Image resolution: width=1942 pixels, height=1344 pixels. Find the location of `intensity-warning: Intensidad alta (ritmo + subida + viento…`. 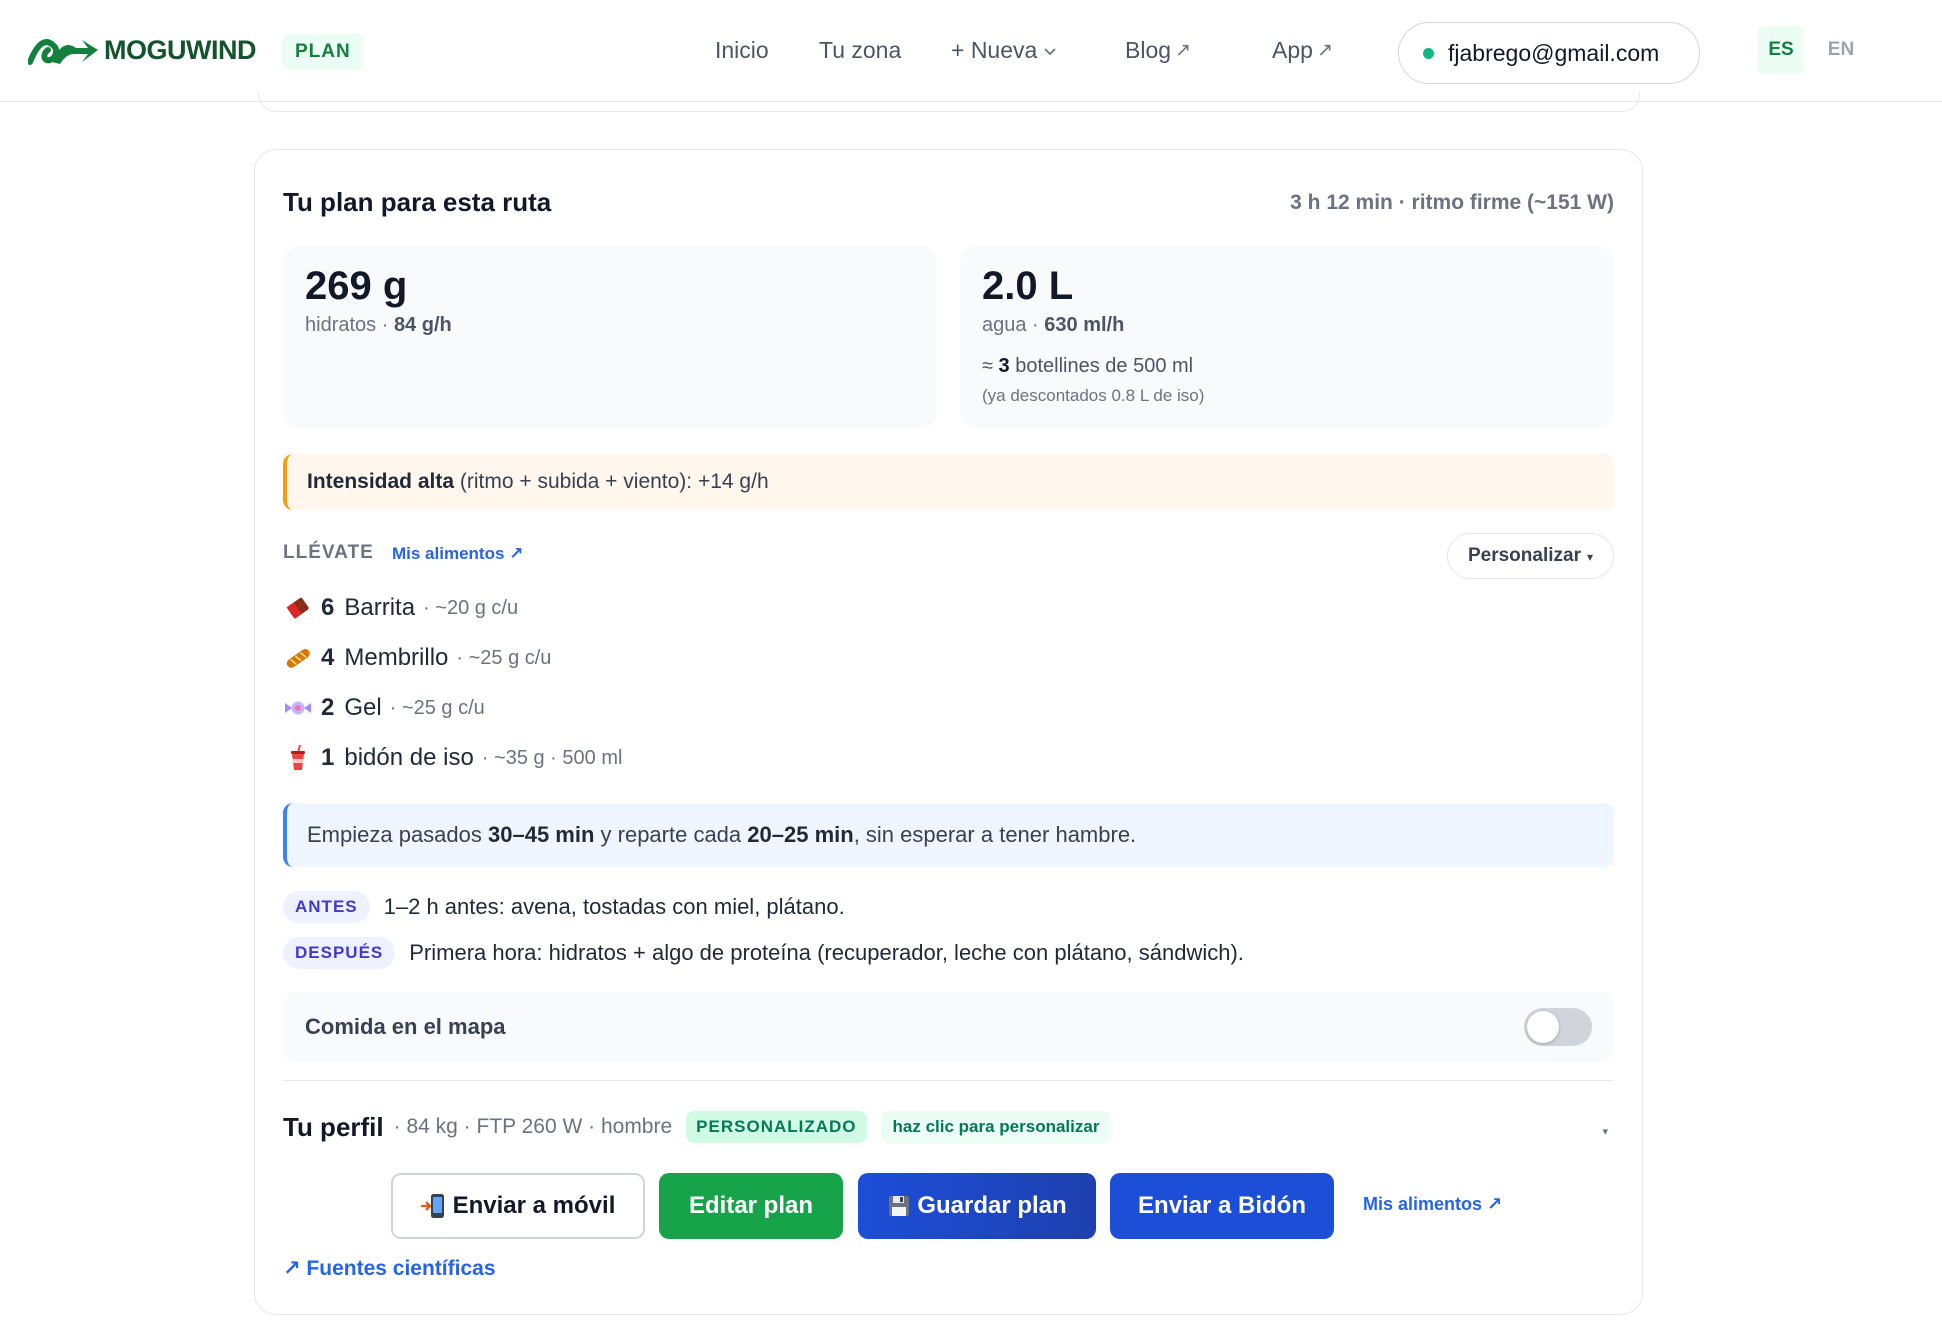

intensity-warning: Intensidad alta (ritmo + subida + viento… is located at coordinates (948, 482).